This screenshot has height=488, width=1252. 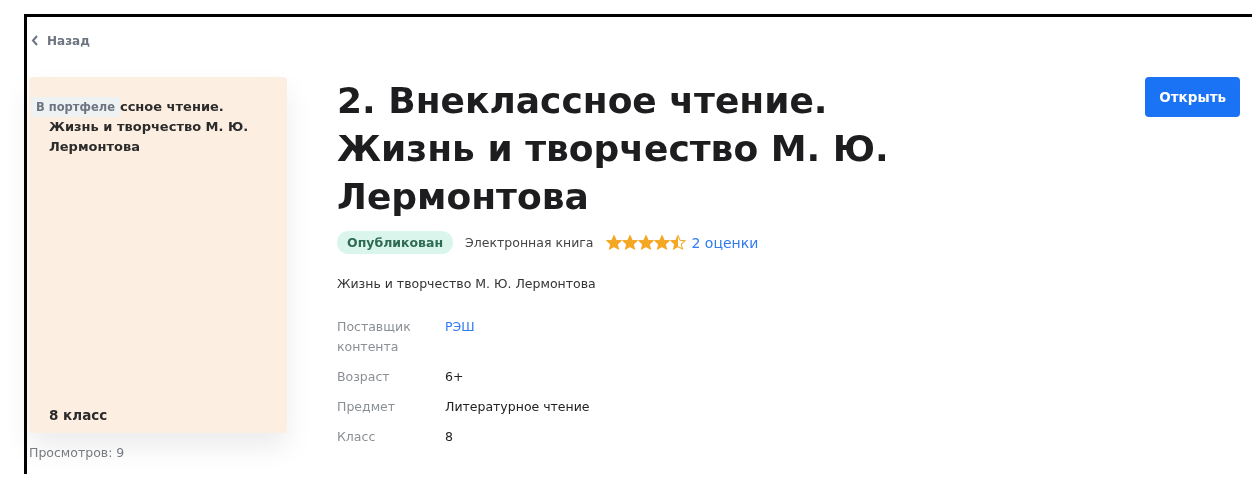 I want to click on page-title: 2. Внеклассное чтение. Жизнь и творчество М. Ю. Лермонтова, so click(x=613, y=149).